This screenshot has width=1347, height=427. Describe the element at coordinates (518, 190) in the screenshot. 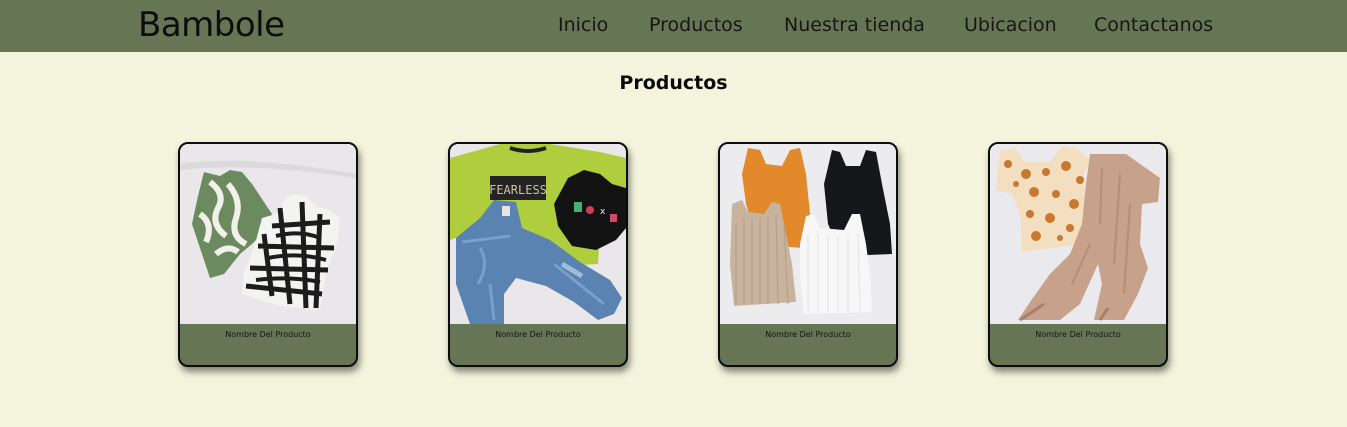

I see `fearless-print: FEARLESS` at that location.